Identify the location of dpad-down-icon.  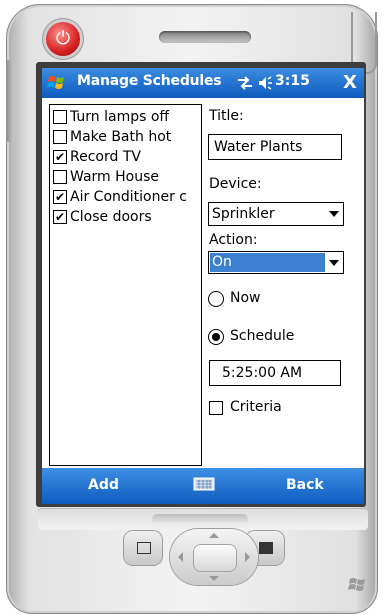
(214, 578).